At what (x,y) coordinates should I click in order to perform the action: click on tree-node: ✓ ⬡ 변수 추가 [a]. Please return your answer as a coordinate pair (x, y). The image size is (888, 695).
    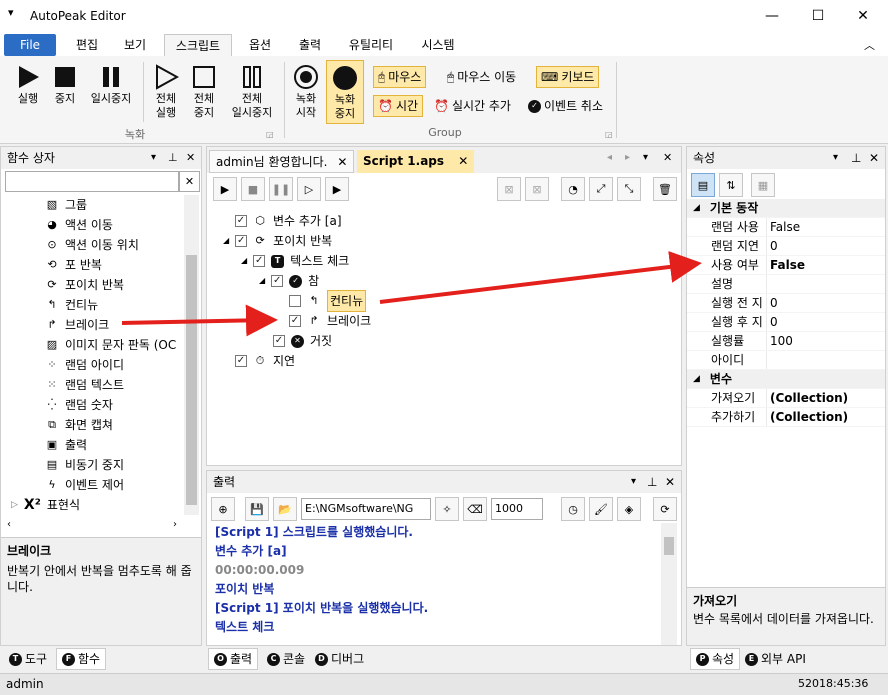
    Looking at the image, I should click on (303, 221).